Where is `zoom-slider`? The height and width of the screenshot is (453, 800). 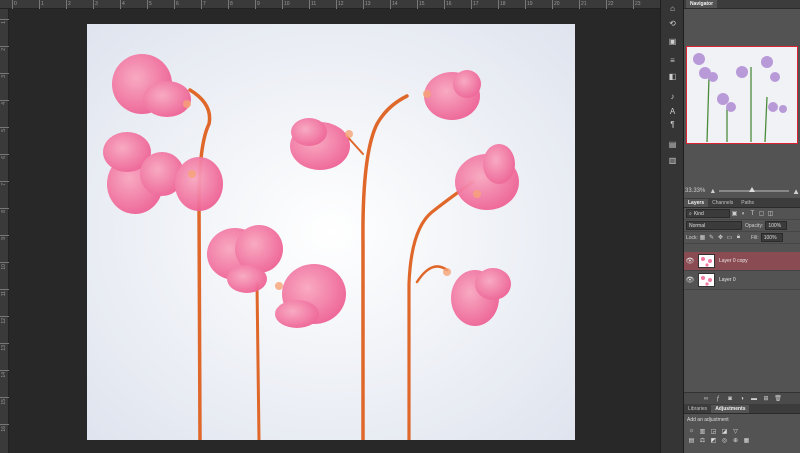
zoom-slider is located at coordinates (754, 189).